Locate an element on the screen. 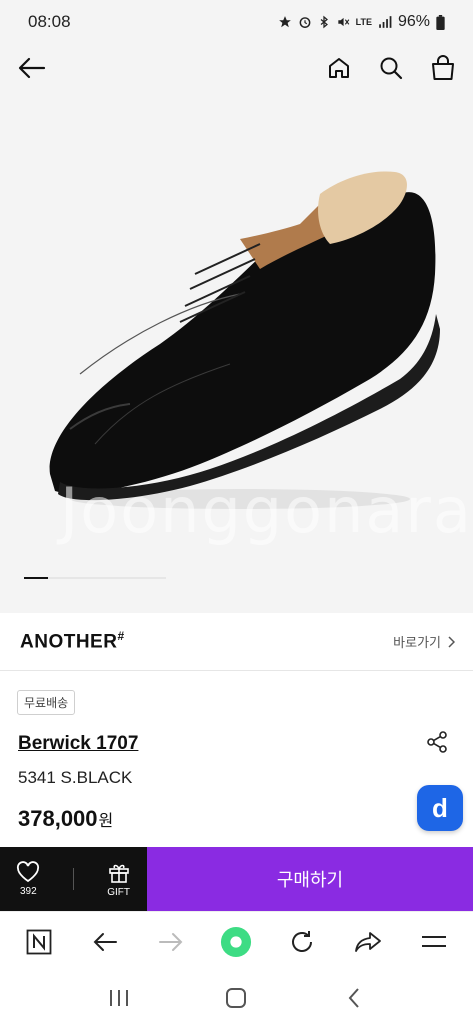  star-icon is located at coordinates (284, 22).